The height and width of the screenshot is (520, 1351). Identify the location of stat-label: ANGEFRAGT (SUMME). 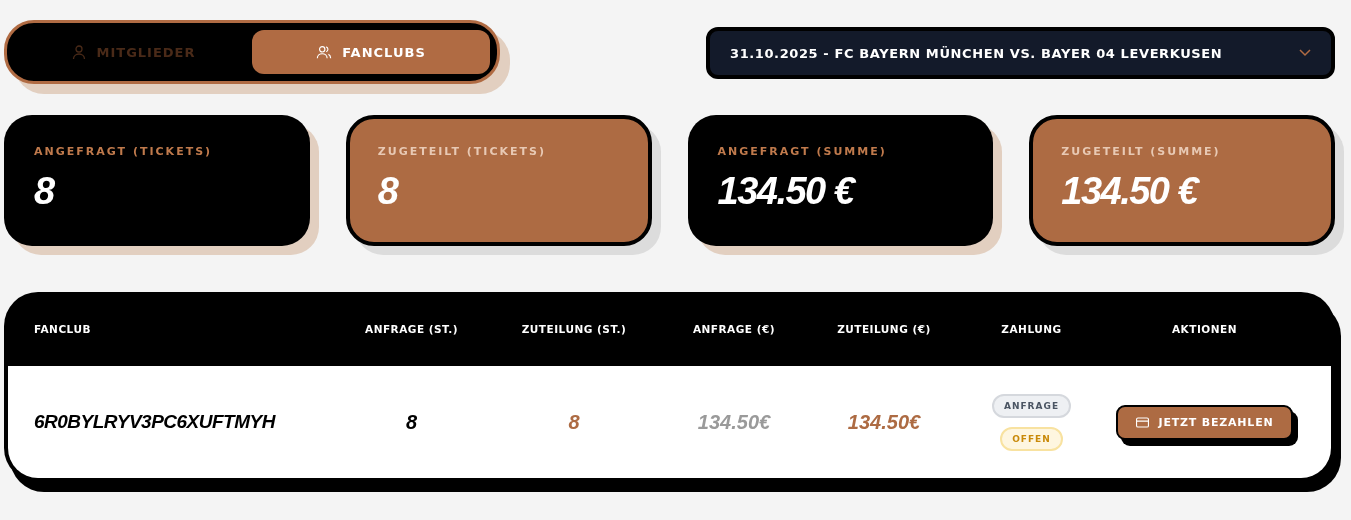
(802, 151).